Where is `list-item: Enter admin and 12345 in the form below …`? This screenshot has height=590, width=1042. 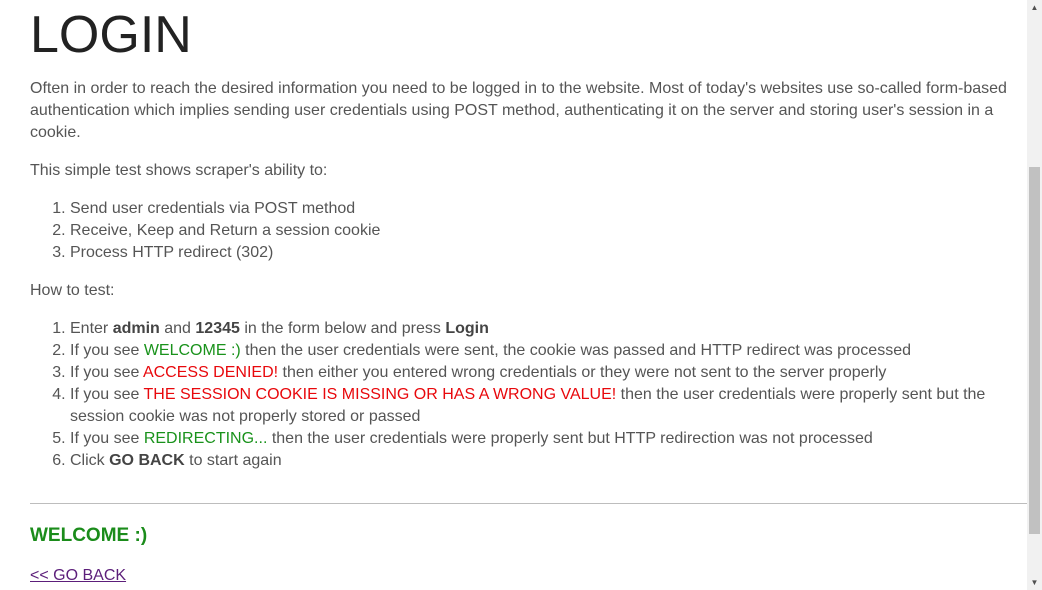 list-item: Enter admin and 12345 in the form below … is located at coordinates (539, 329).